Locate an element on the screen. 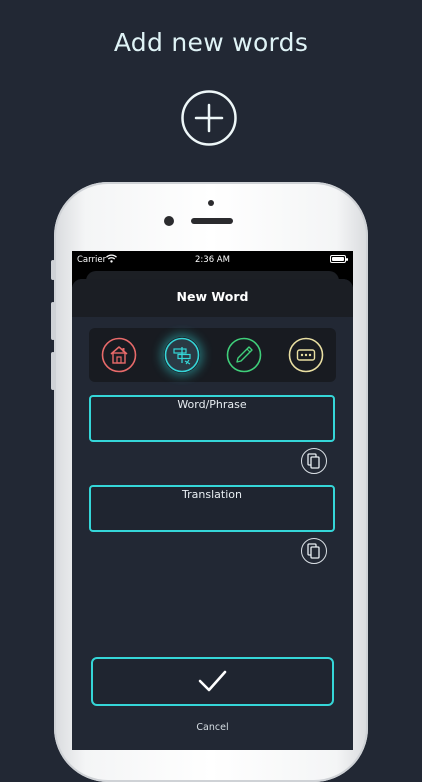 This screenshot has height=782, width=422. ellipsis-icon is located at coordinates (306, 355).